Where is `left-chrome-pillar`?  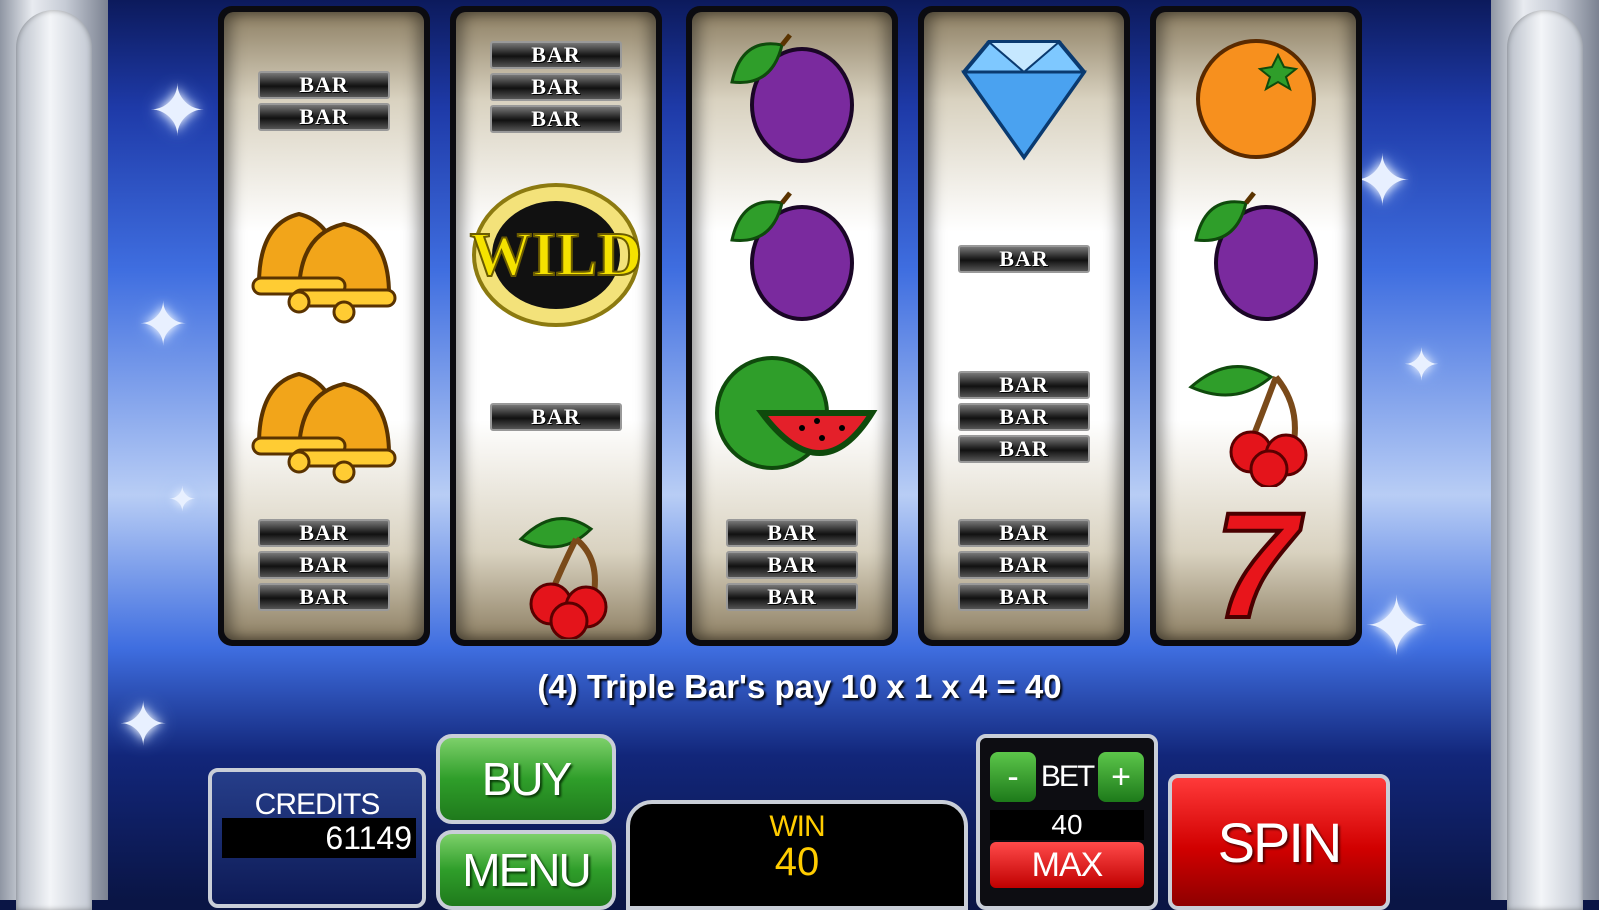
left-chrome-pillar is located at coordinates (54, 455).